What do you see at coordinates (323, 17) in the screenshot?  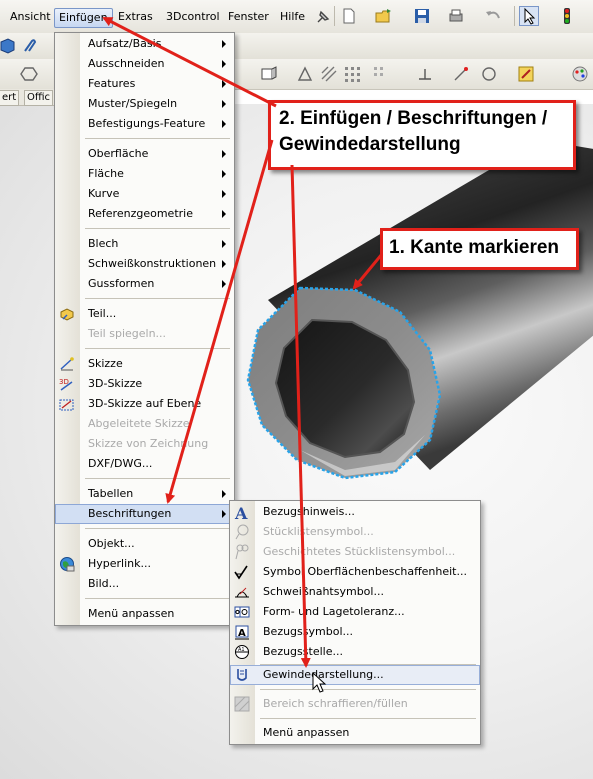 I see `pin-icon` at bounding box center [323, 17].